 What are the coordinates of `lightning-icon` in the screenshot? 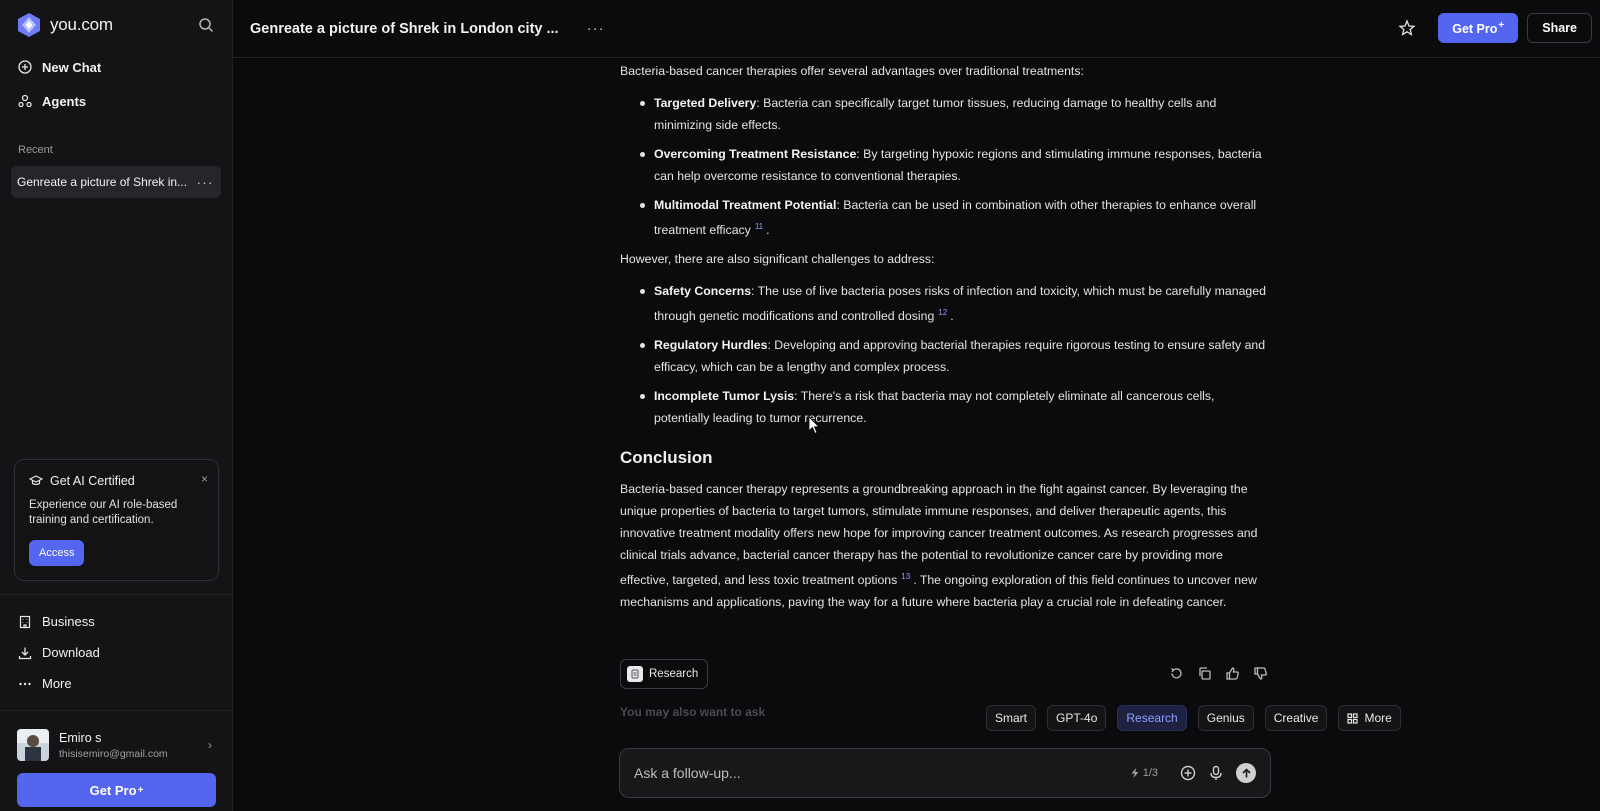 It's located at (1135, 773).